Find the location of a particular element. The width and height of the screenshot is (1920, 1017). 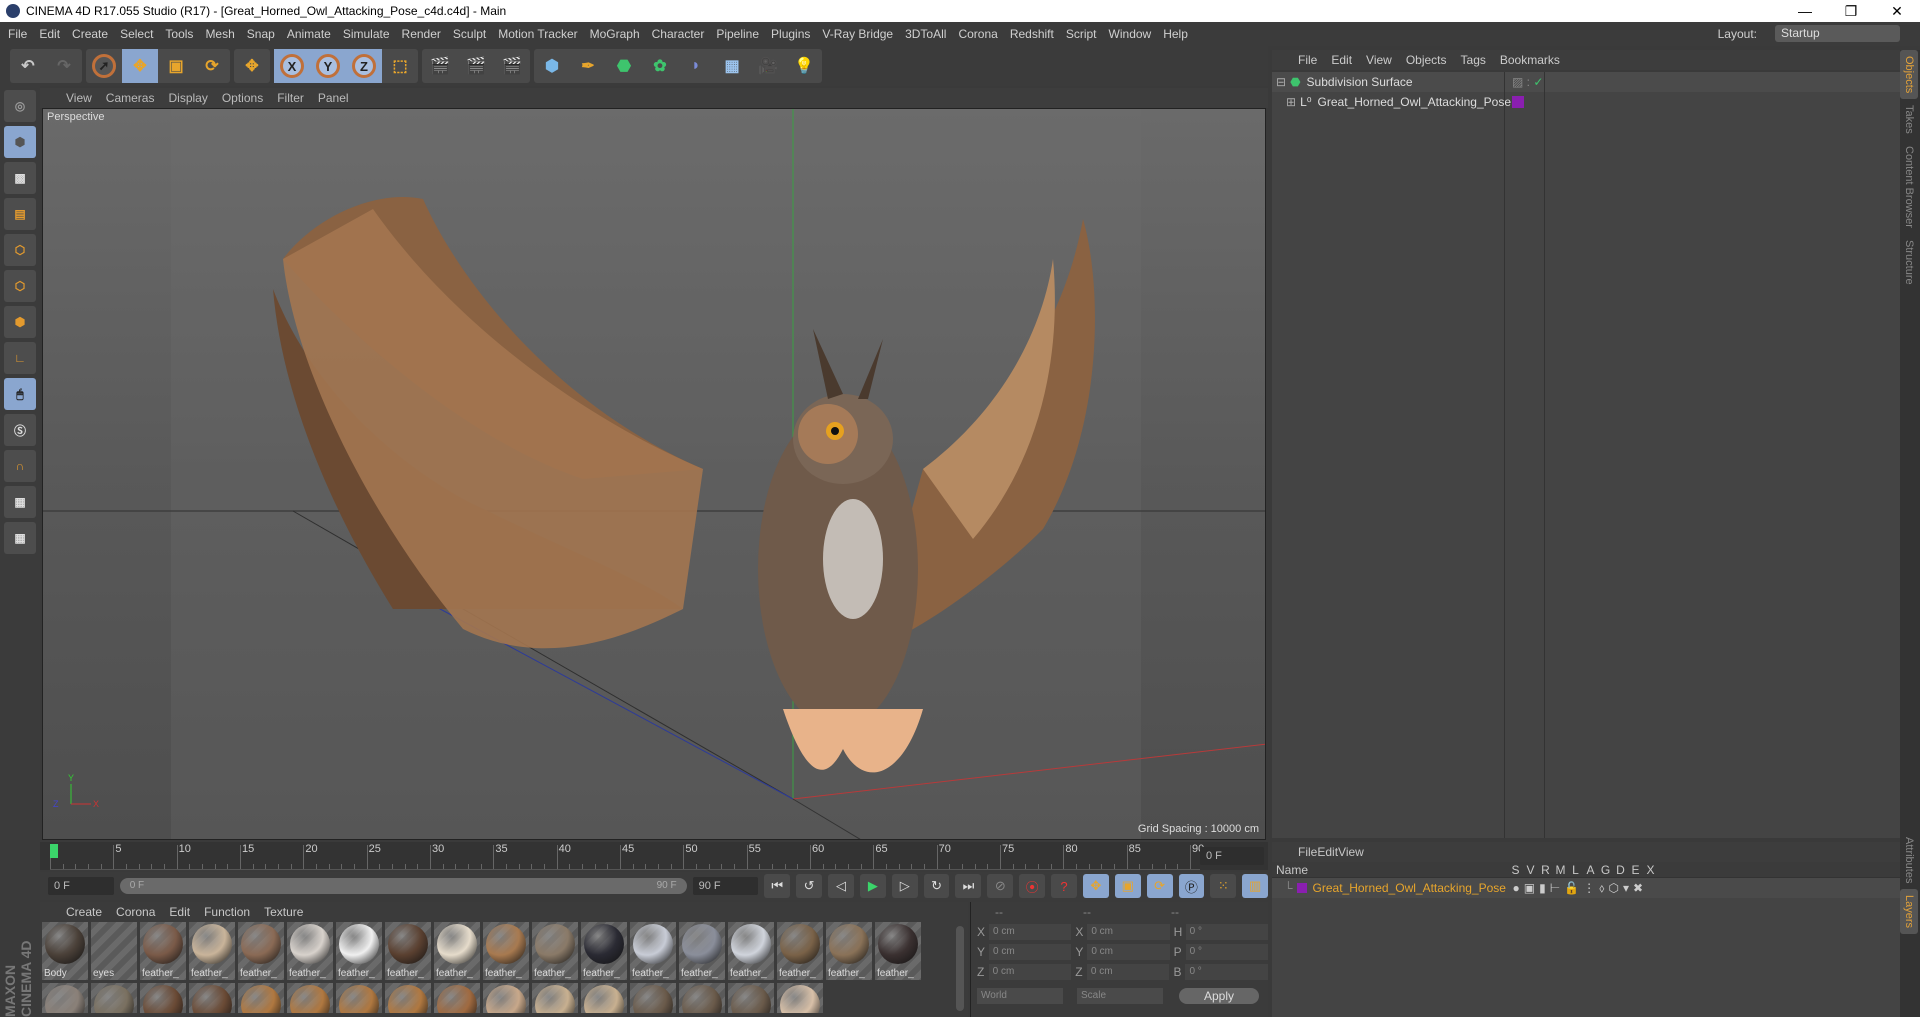

edges-mode-button: ⬡ is located at coordinates (20, 286).